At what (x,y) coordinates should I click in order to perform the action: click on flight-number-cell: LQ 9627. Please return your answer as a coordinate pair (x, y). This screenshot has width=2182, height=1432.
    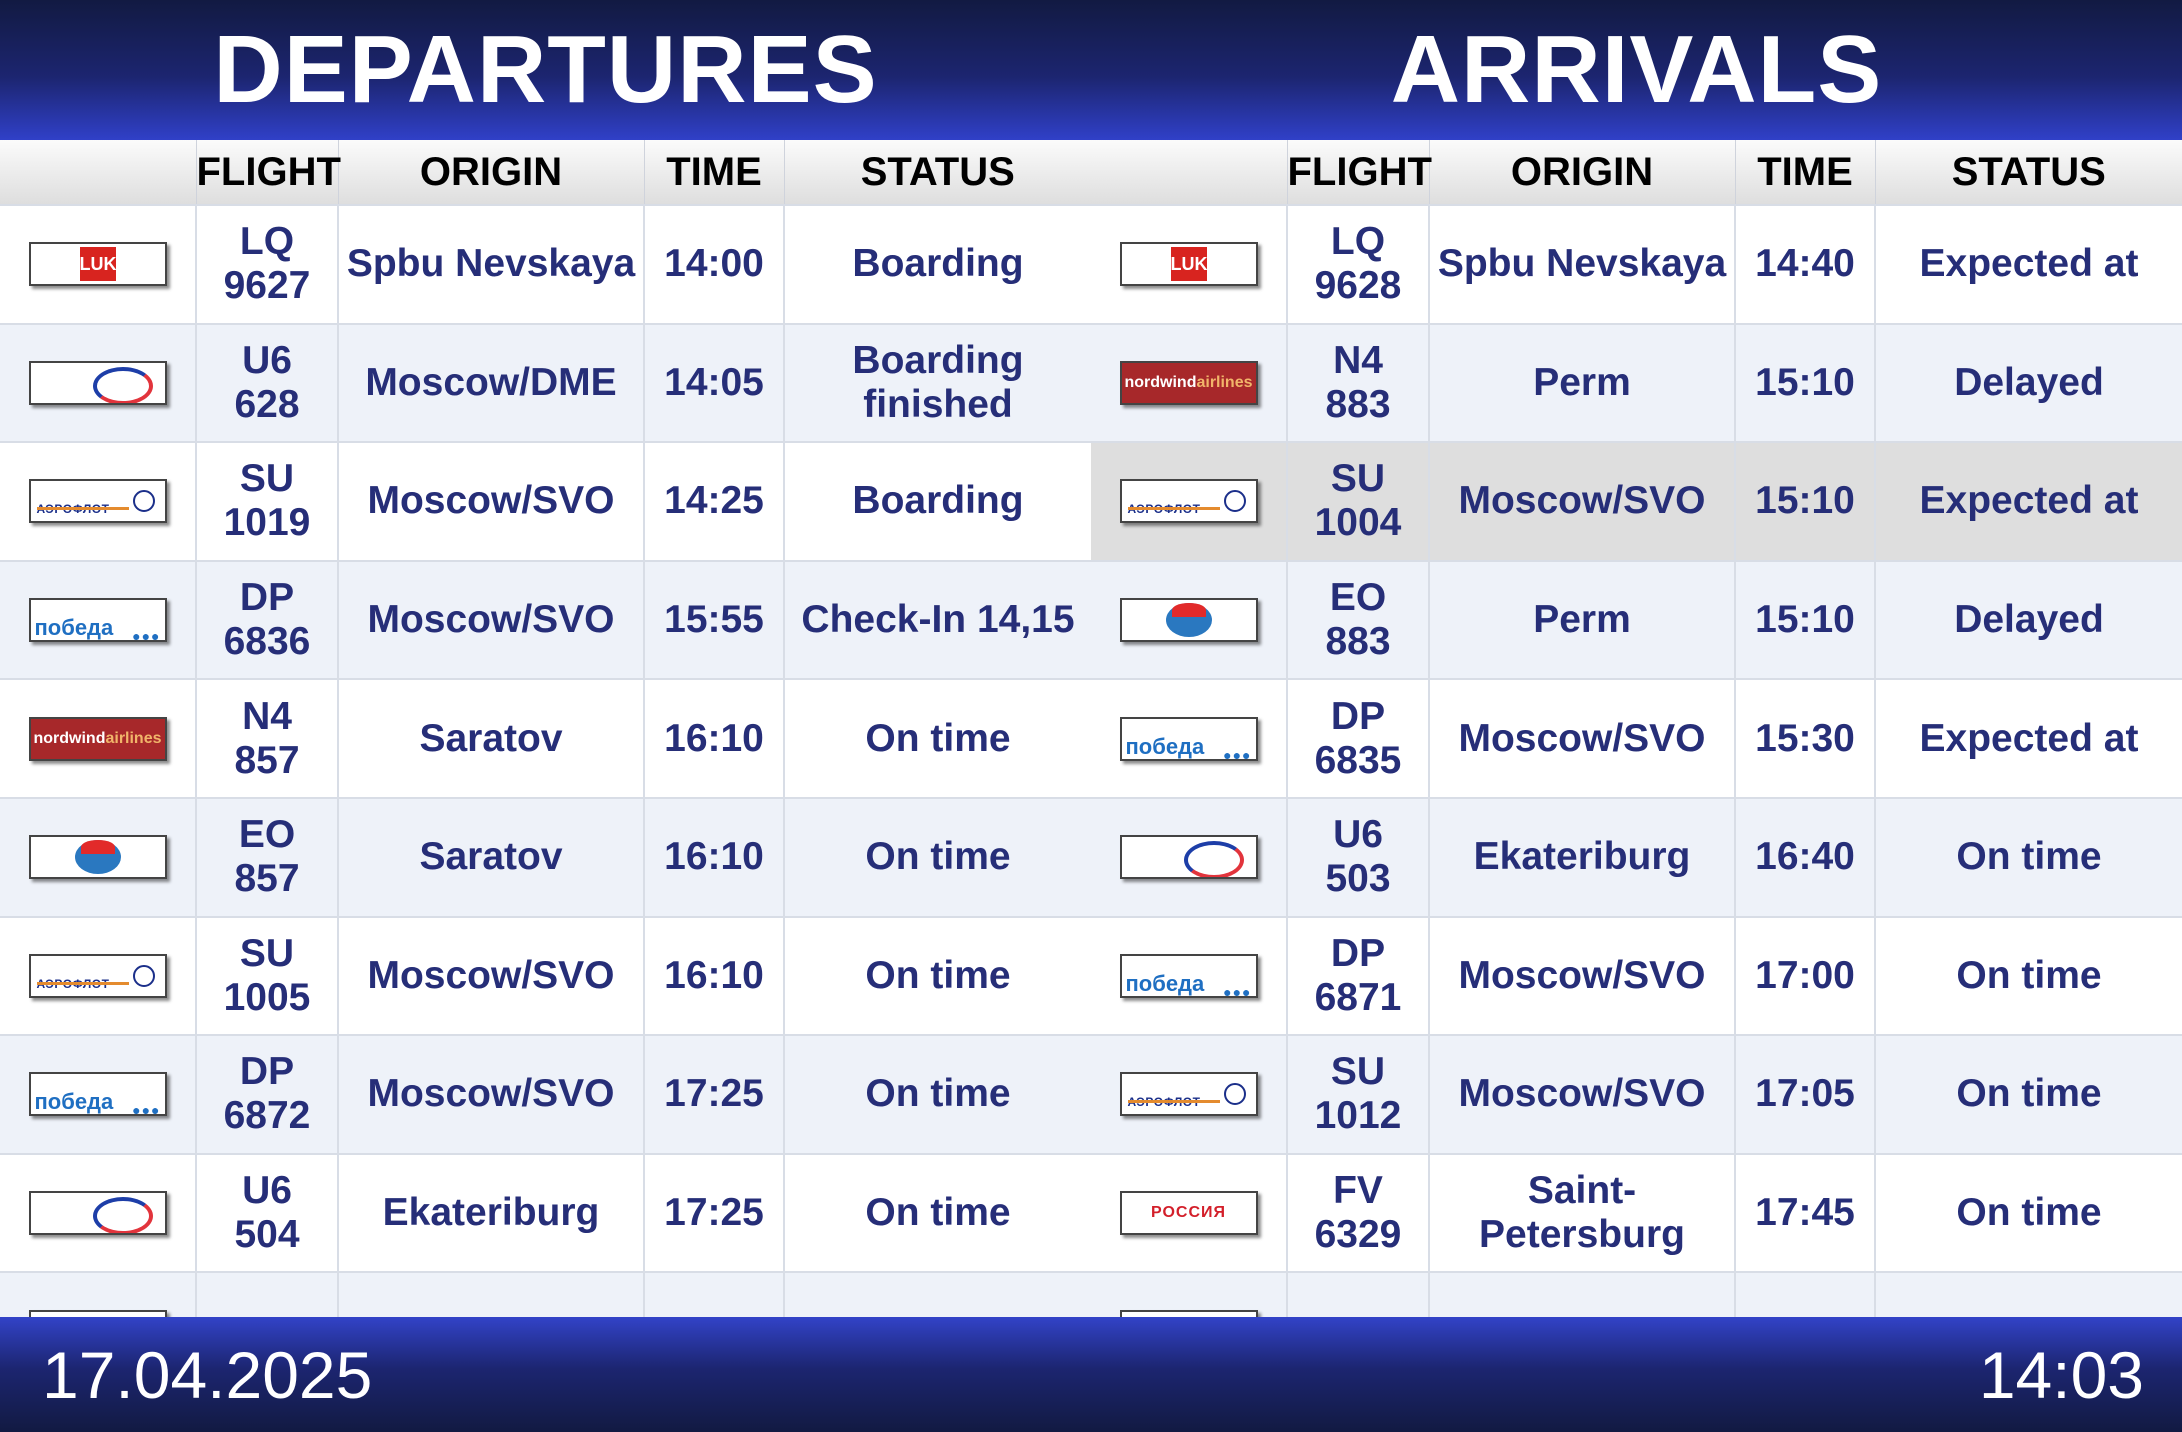
    Looking at the image, I should click on (266, 264).